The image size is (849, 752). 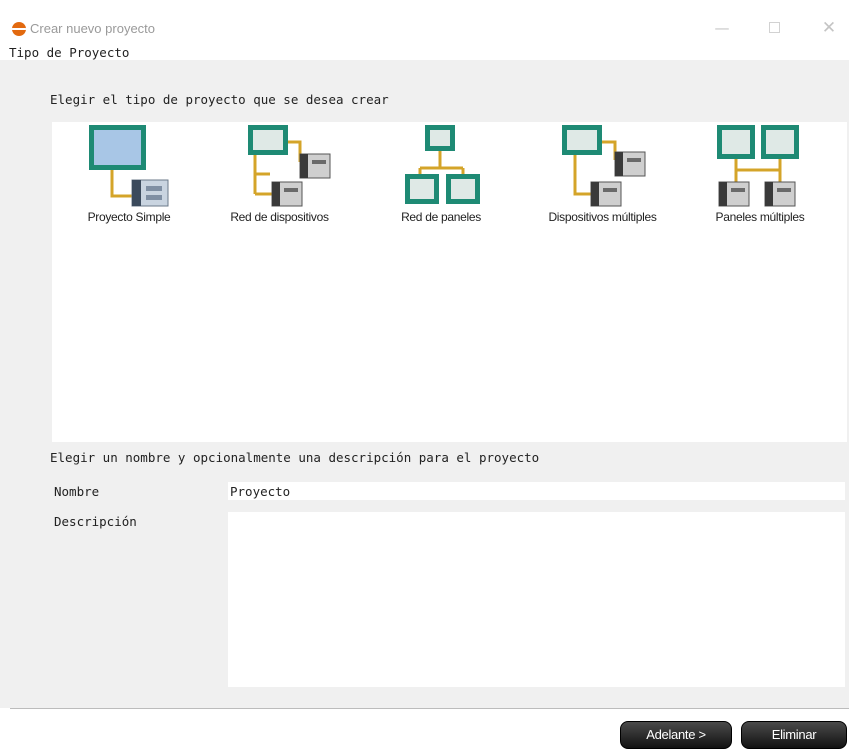 I want to click on project-type-label: Red de dispositivos, so click(x=279, y=217).